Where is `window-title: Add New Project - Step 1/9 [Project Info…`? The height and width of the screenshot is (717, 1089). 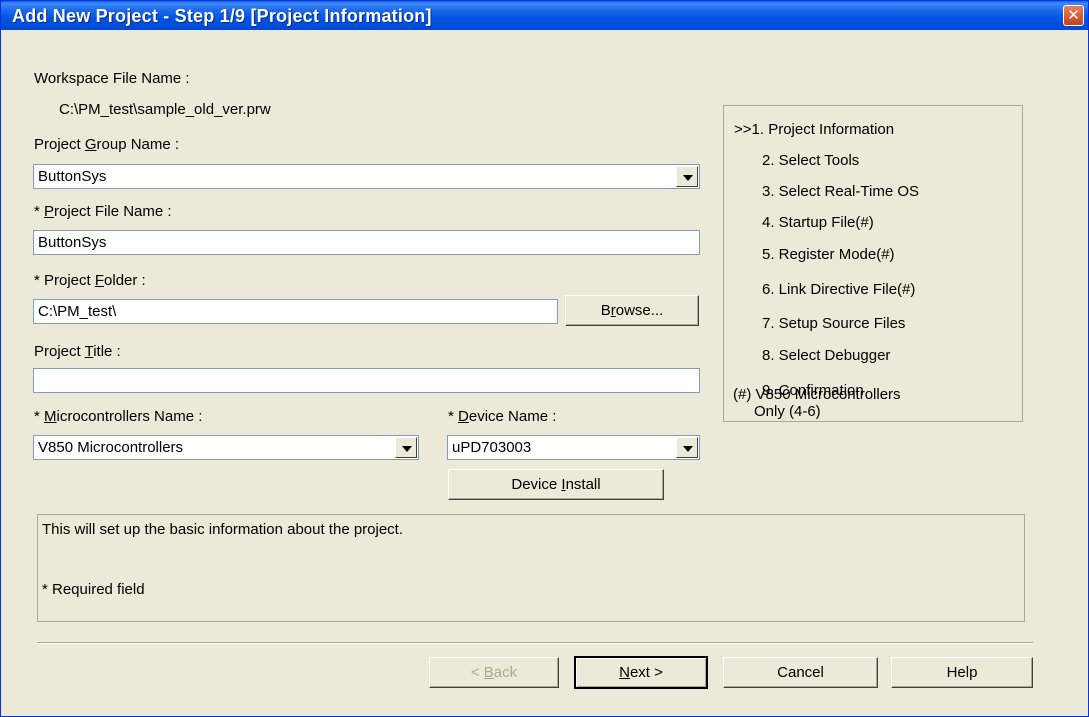
window-title: Add New Project - Step 1/9 [Project Info… is located at coordinates (222, 16).